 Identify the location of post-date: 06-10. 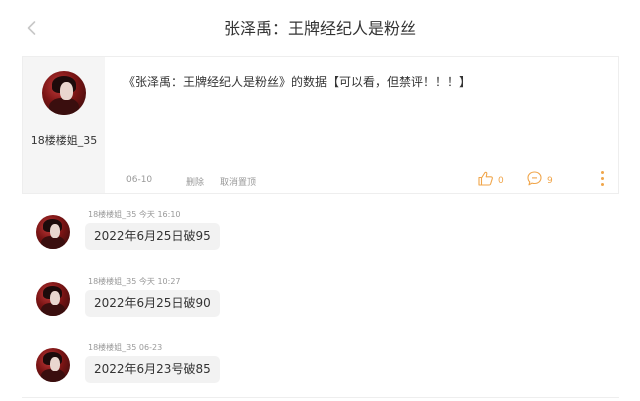
(139, 180).